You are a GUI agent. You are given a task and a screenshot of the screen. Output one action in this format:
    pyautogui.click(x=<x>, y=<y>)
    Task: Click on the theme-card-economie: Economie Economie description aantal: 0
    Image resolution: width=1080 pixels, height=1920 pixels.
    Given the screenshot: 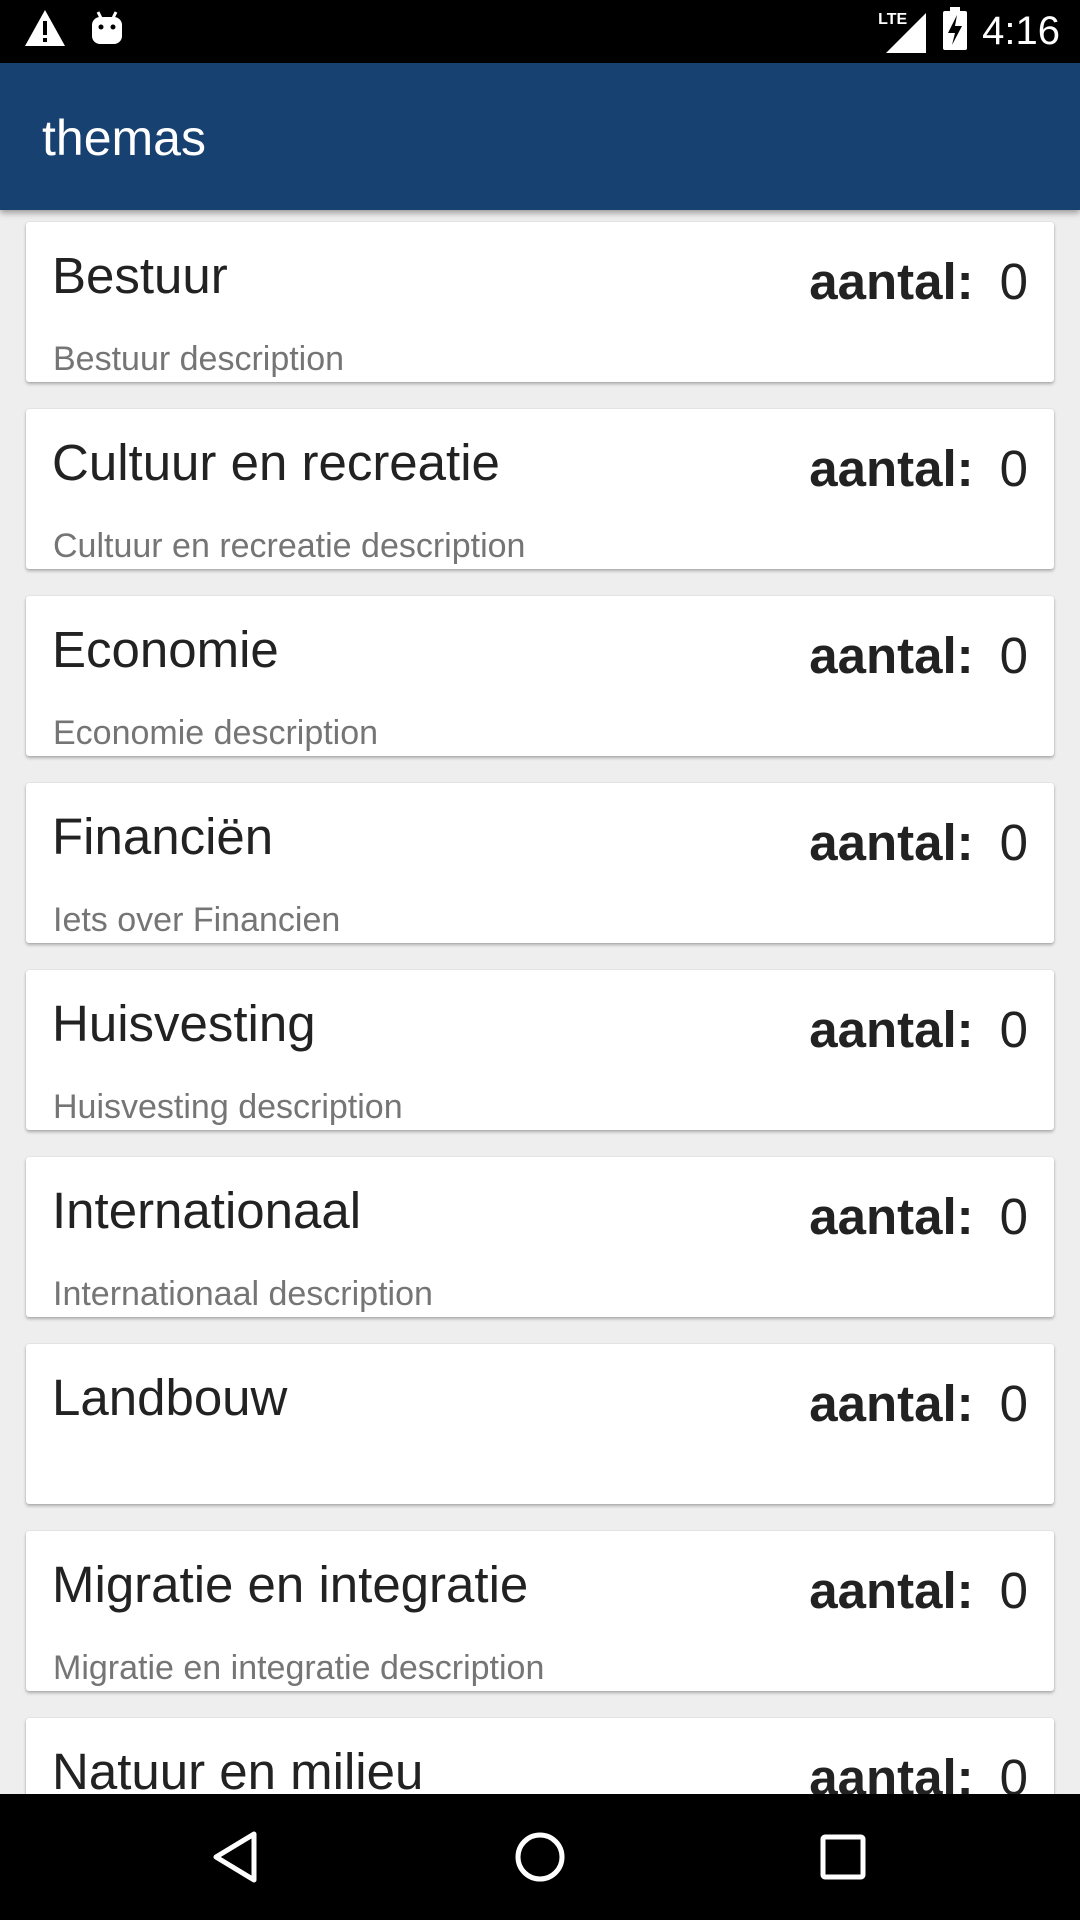 What is the action you would take?
    pyautogui.click(x=540, y=676)
    